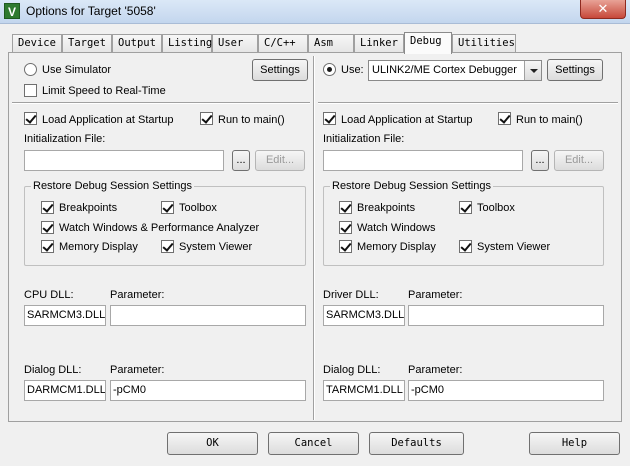 The height and width of the screenshot is (466, 630). What do you see at coordinates (329, 118) in the screenshot?
I see `right-load-app-checkbox` at bounding box center [329, 118].